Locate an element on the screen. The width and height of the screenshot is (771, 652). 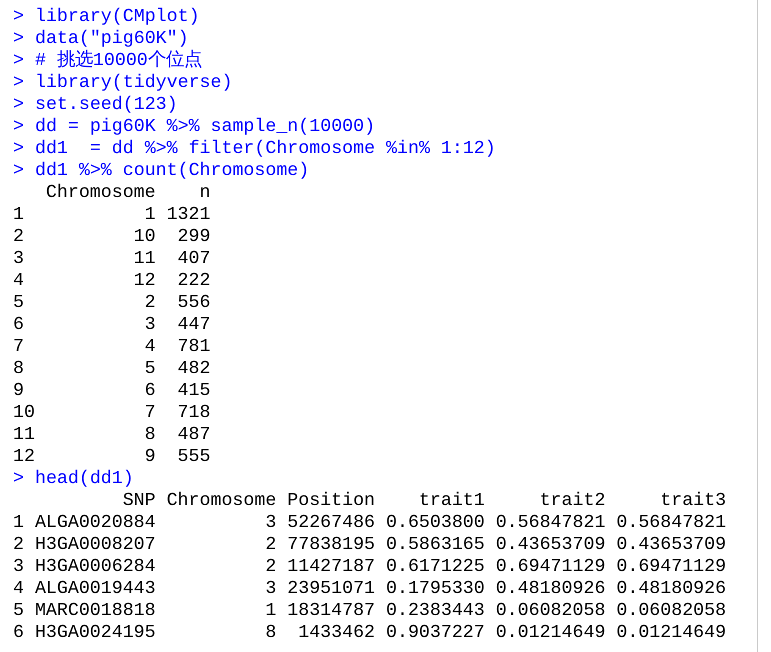
output-line: 12 9 555 is located at coordinates (111, 457).